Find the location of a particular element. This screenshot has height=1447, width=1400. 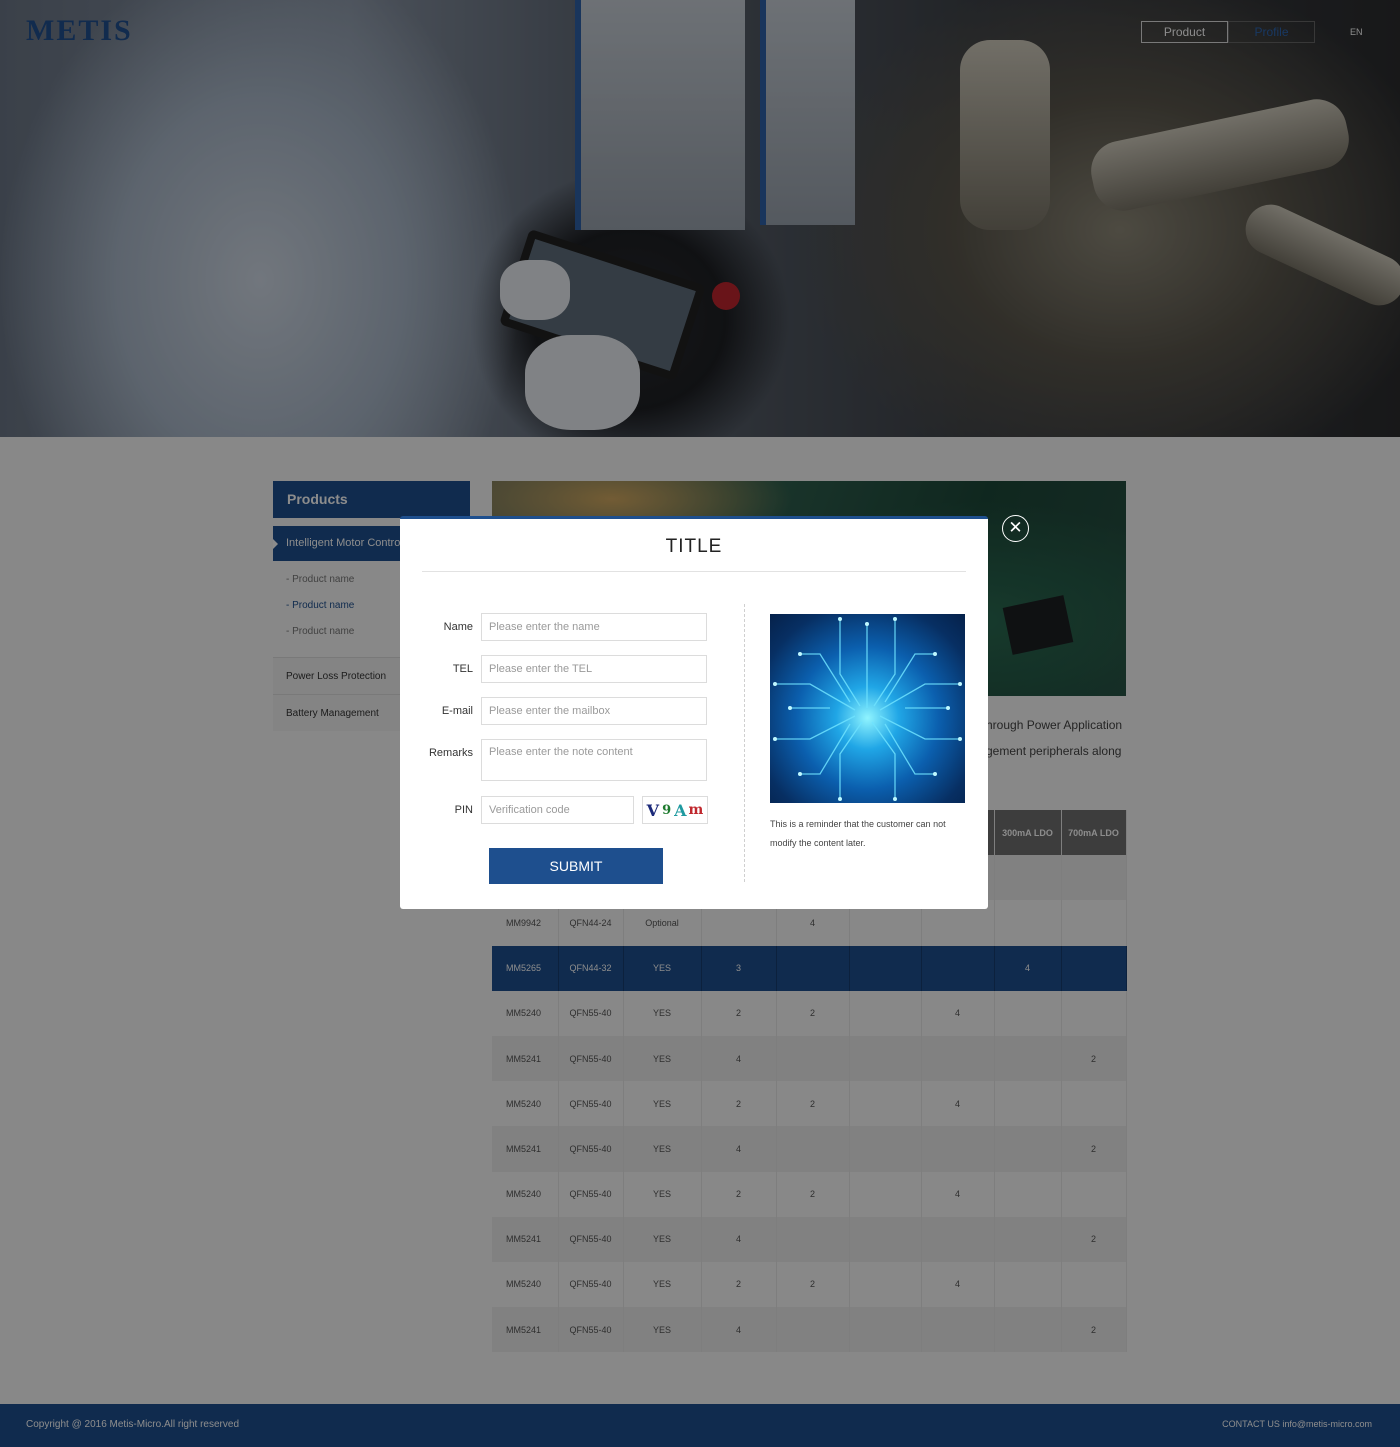

remarks-label: Remarks is located at coordinates (450, 753).